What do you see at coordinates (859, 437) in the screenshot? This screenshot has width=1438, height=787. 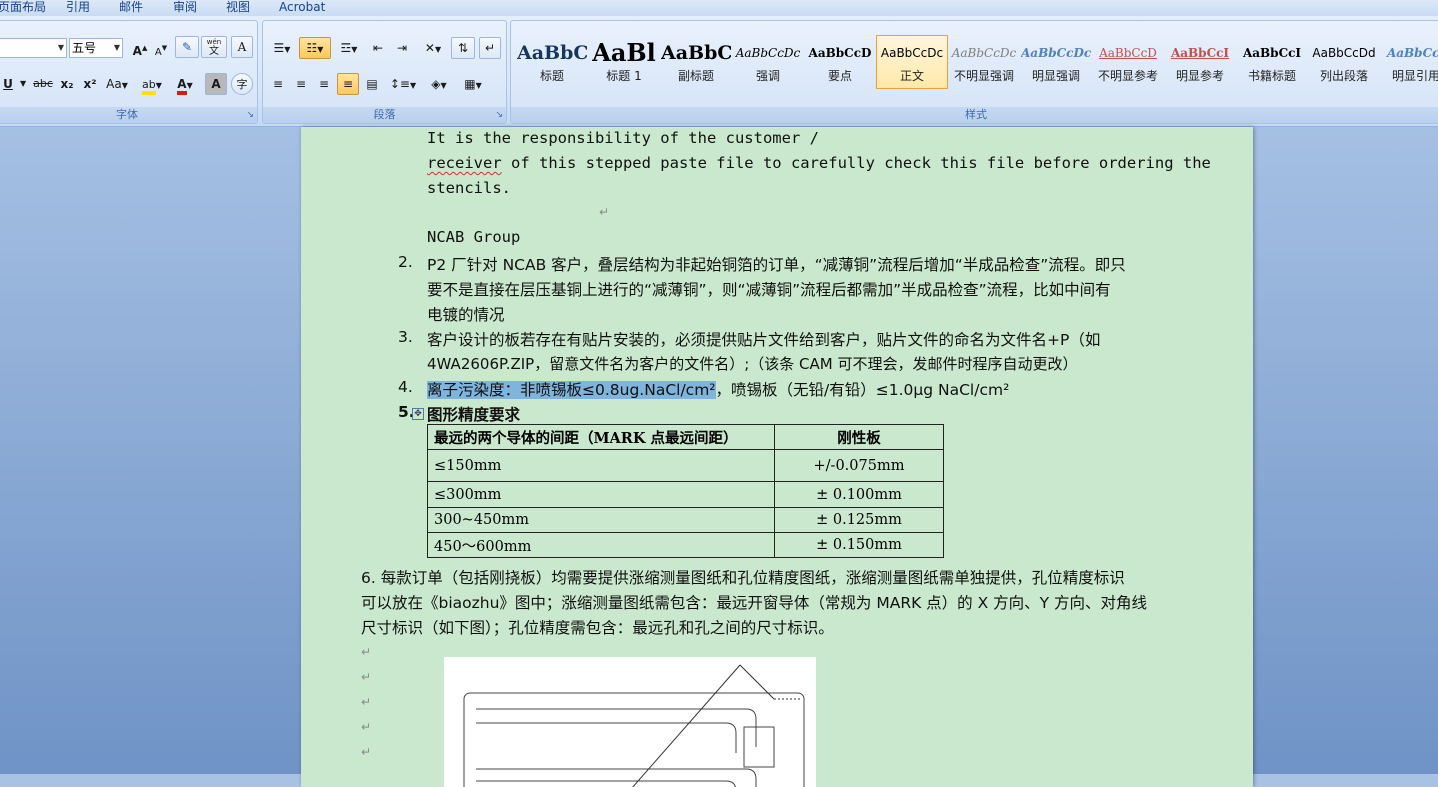 I see `table-header-cell: 刚性板` at bounding box center [859, 437].